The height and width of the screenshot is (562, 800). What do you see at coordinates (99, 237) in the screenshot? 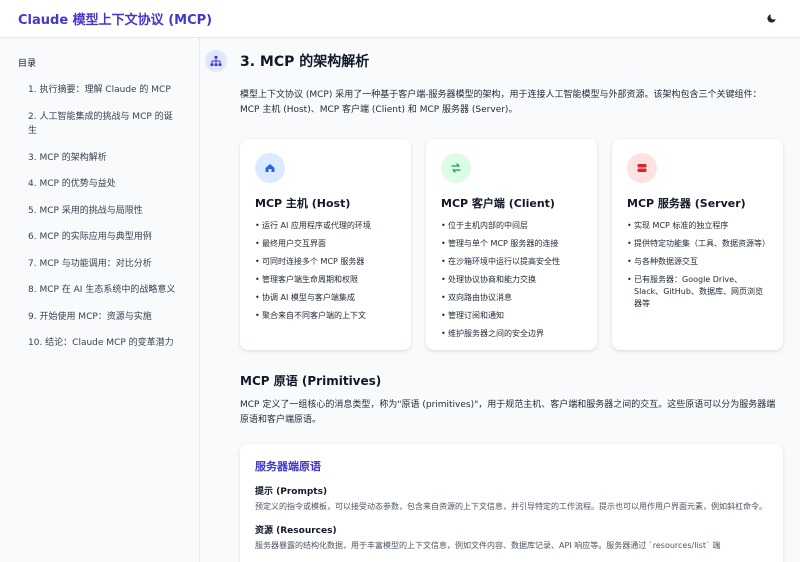
I see `toc-item-6: 6. MCP 的实际应用与典型用例` at bounding box center [99, 237].